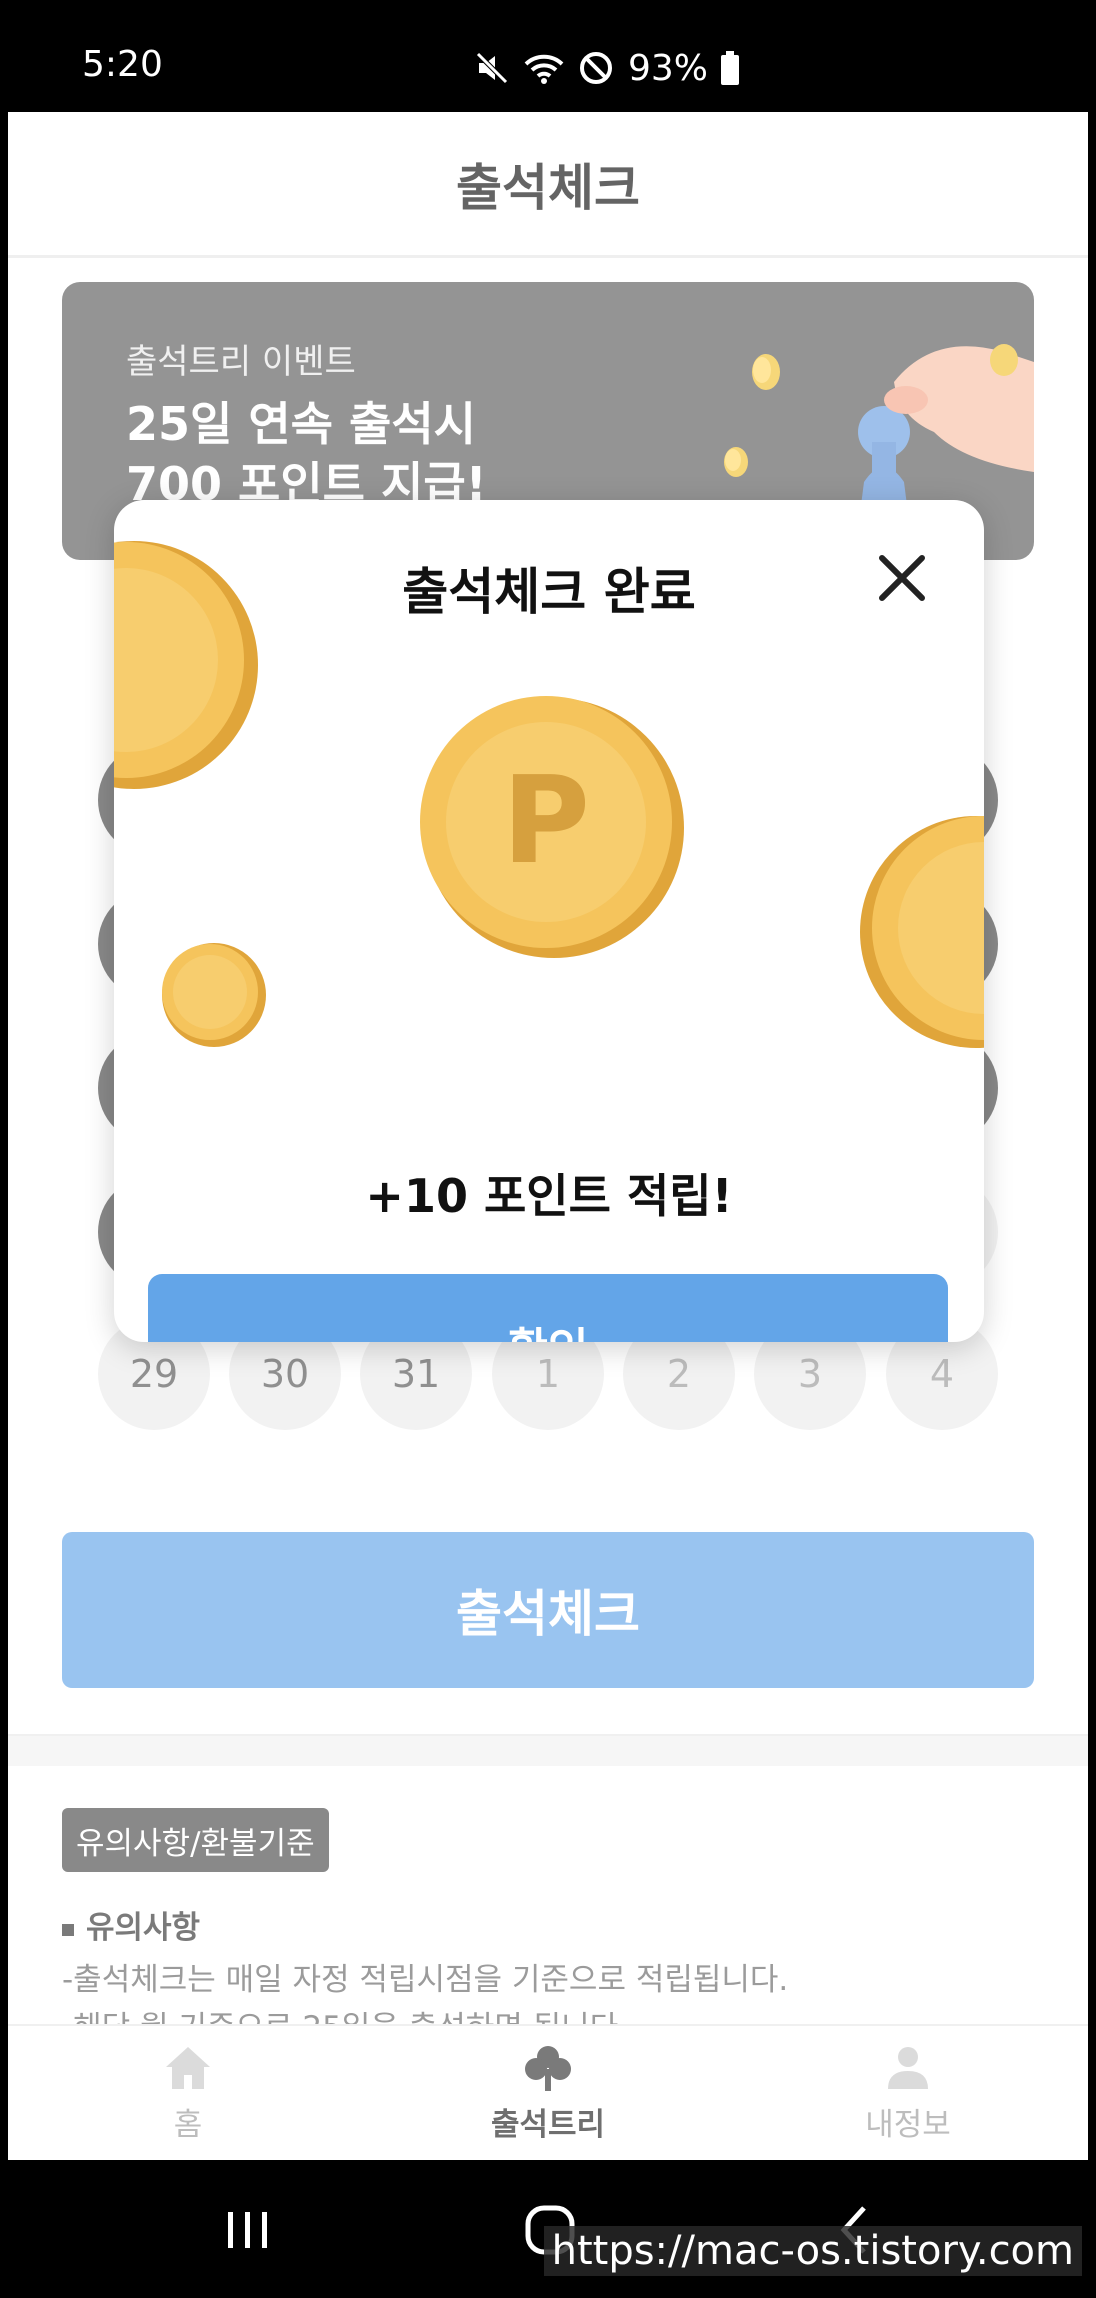 The height and width of the screenshot is (2298, 1096). What do you see at coordinates (122, 64) in the screenshot?
I see `status-time: 5:20` at bounding box center [122, 64].